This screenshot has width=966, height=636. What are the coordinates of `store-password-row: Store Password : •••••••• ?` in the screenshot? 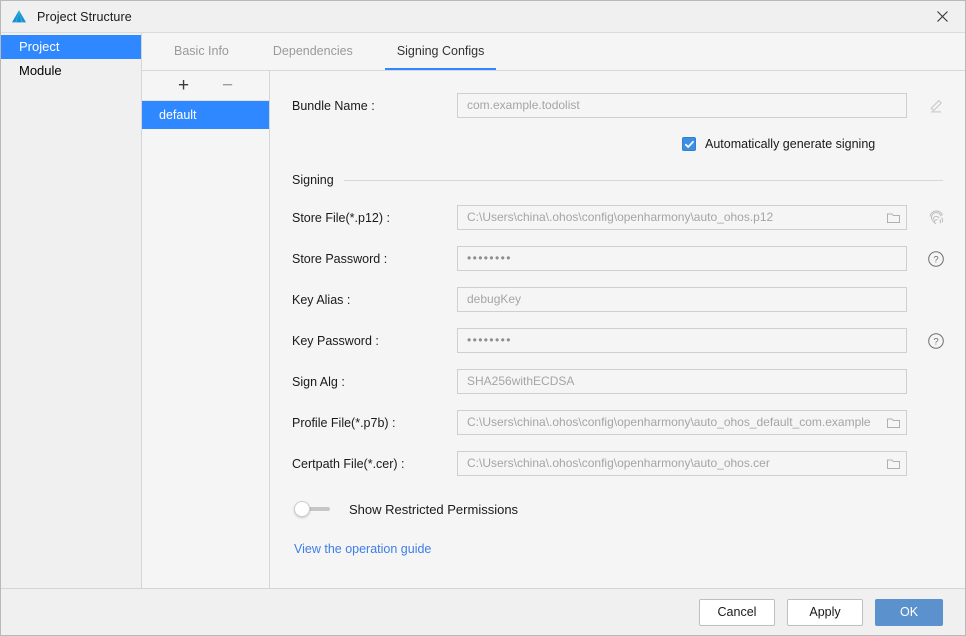 It's located at (618, 258).